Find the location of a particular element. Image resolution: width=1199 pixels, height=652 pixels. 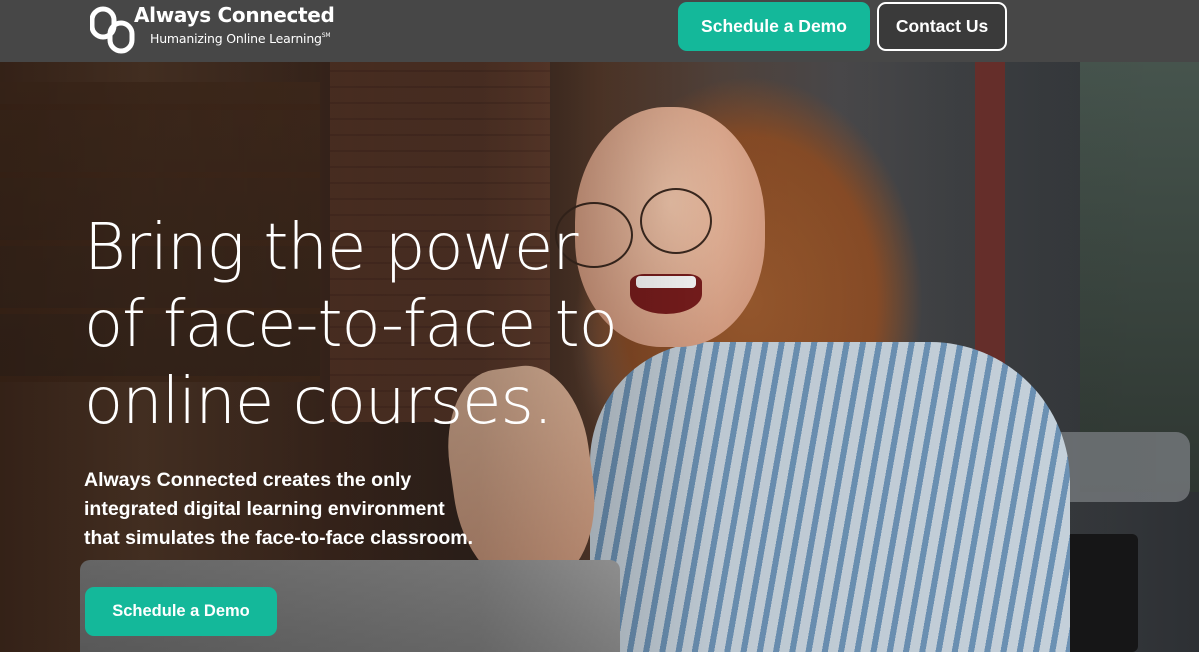

subtext-line: Always Connected creates the only is located at coordinates (248, 480).